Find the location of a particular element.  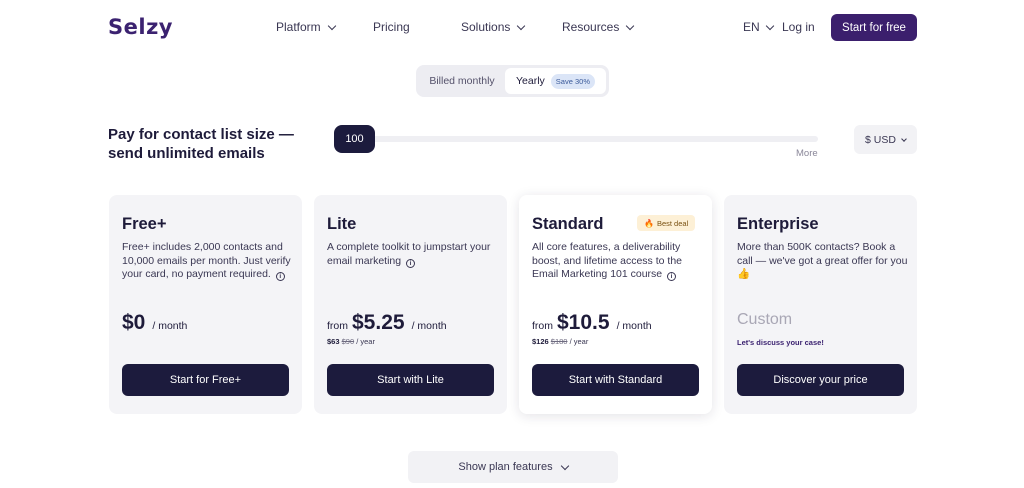

language-selector: EN is located at coordinates (758, 27).